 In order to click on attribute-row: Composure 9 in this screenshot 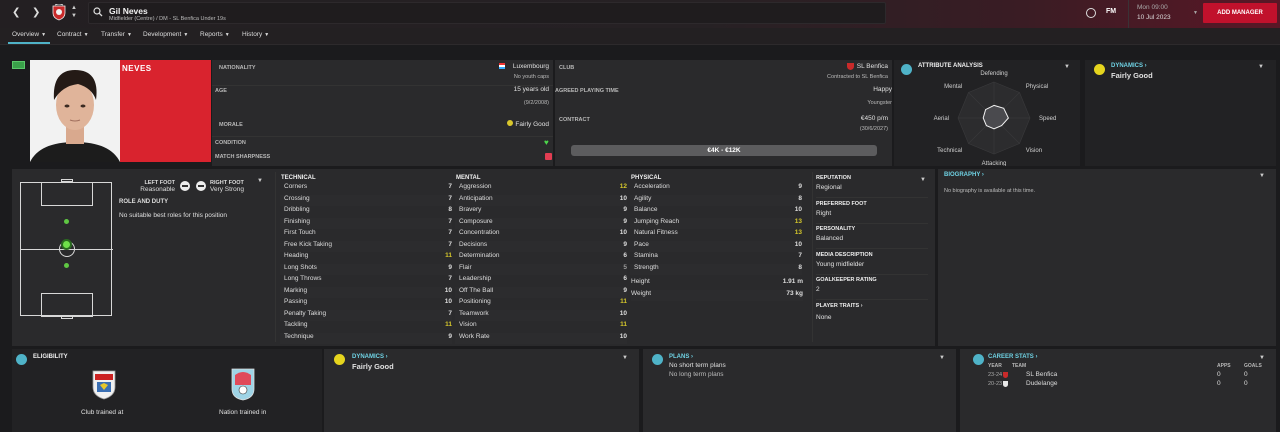, I will do `click(541, 223)`.